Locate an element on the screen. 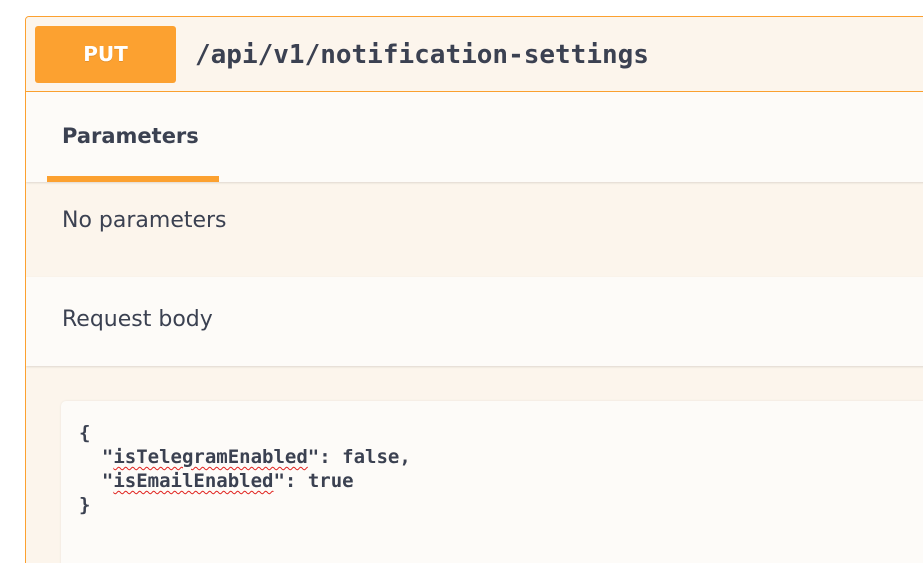 This screenshot has width=923, height=563. tab-parameters: Parameters is located at coordinates (133, 137).